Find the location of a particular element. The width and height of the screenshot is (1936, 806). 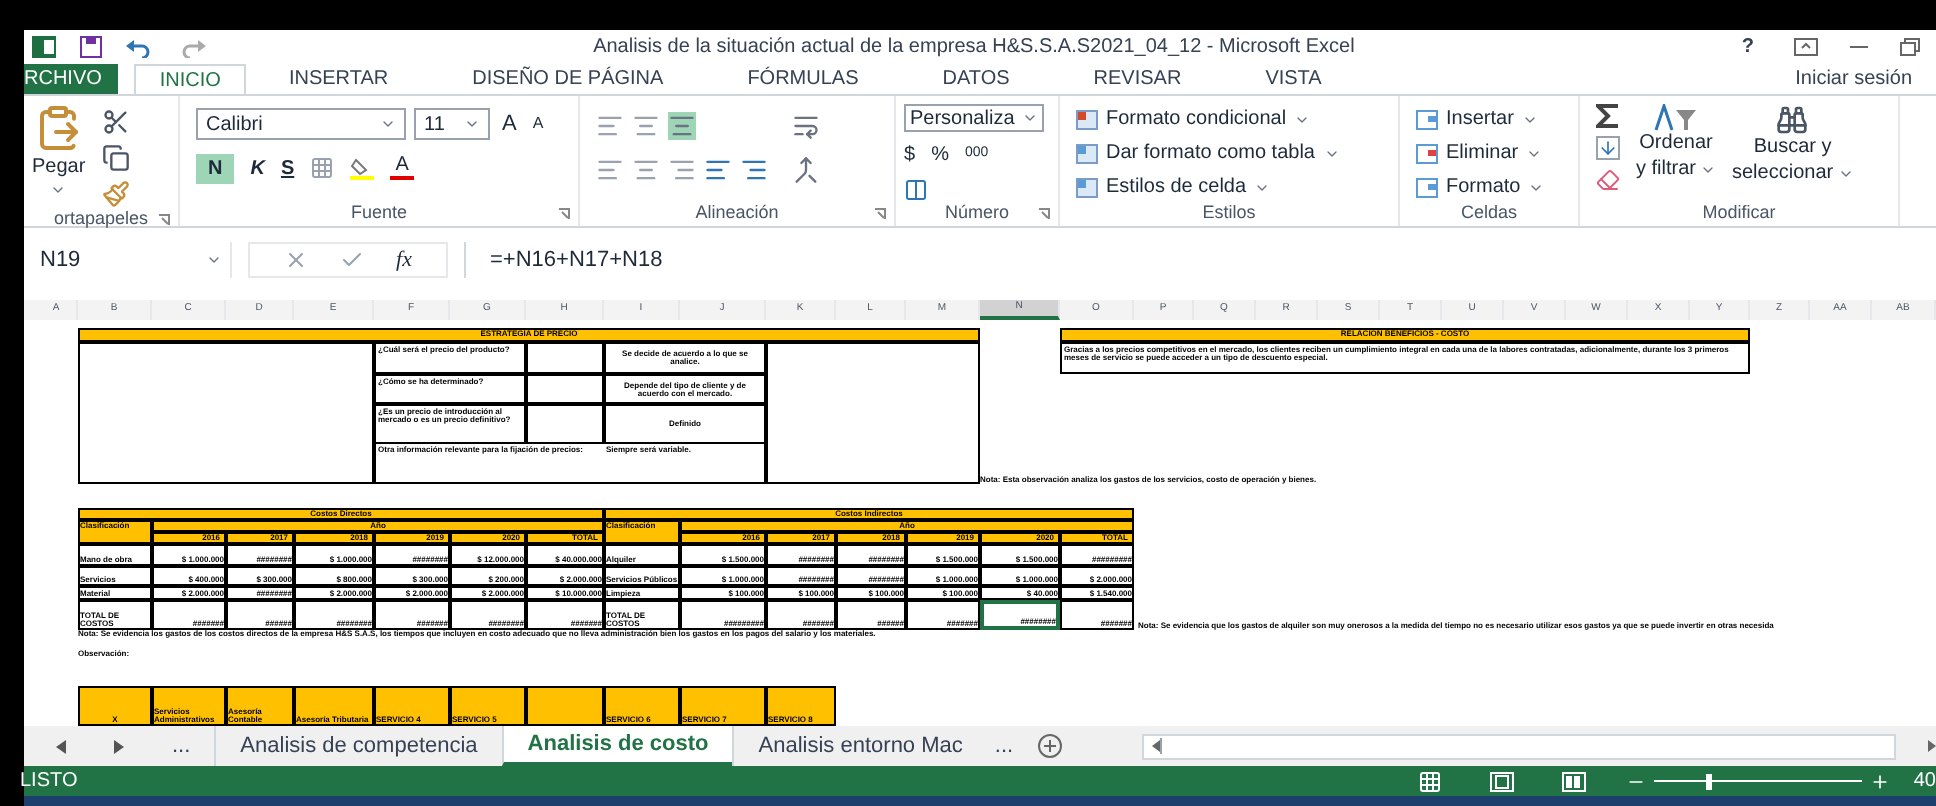

group-label: Celdas is located at coordinates (1488, 213).